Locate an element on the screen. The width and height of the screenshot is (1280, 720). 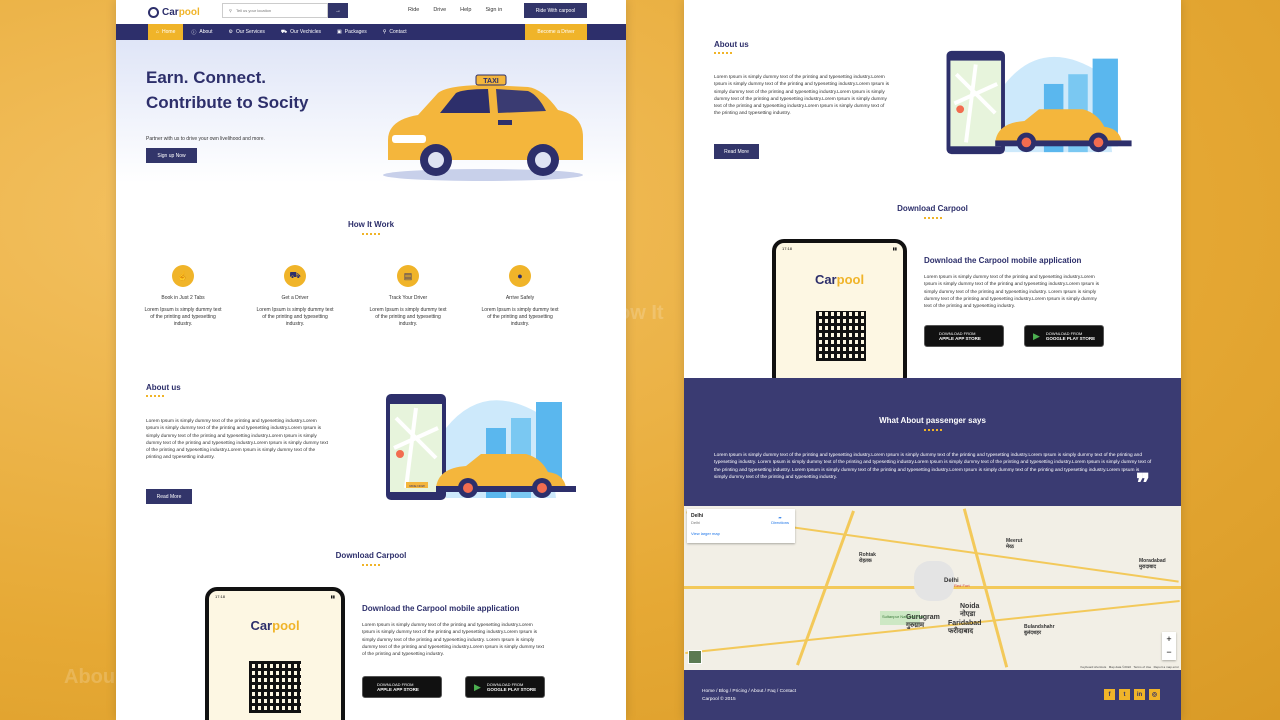
signup-button: Sign up Now is located at coordinates (171, 155).